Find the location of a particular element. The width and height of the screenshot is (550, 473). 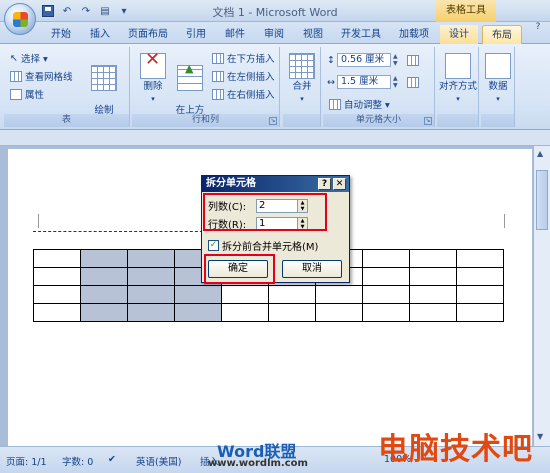

view-gridlines-button: 查看网格线 is located at coordinates (41, 76).